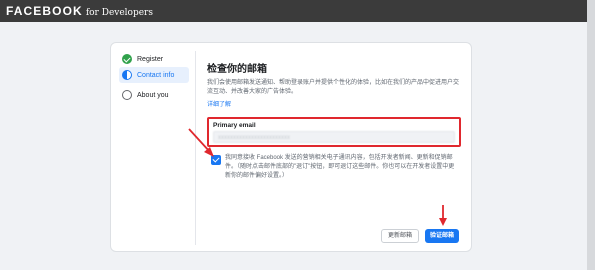  I want to click on consent-checkbox, so click(216, 160).